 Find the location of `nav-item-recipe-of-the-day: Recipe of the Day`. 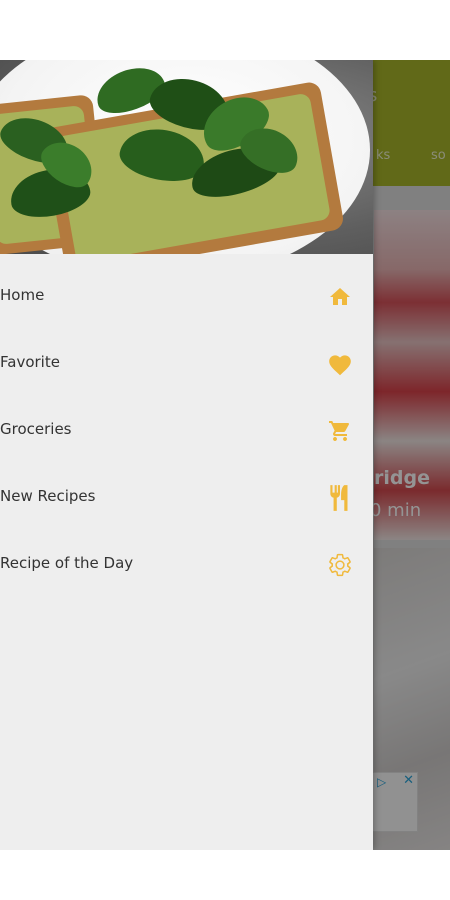

nav-item-recipe-of-the-day: Recipe of the Day is located at coordinates (186, 565).